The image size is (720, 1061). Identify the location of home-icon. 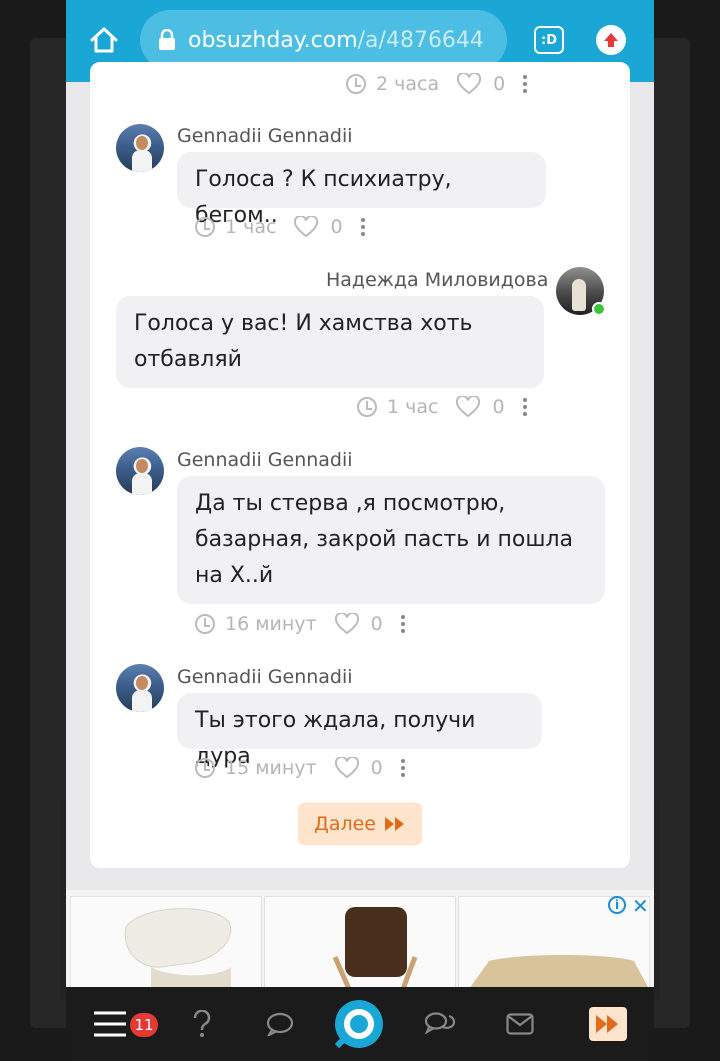
(104, 40).